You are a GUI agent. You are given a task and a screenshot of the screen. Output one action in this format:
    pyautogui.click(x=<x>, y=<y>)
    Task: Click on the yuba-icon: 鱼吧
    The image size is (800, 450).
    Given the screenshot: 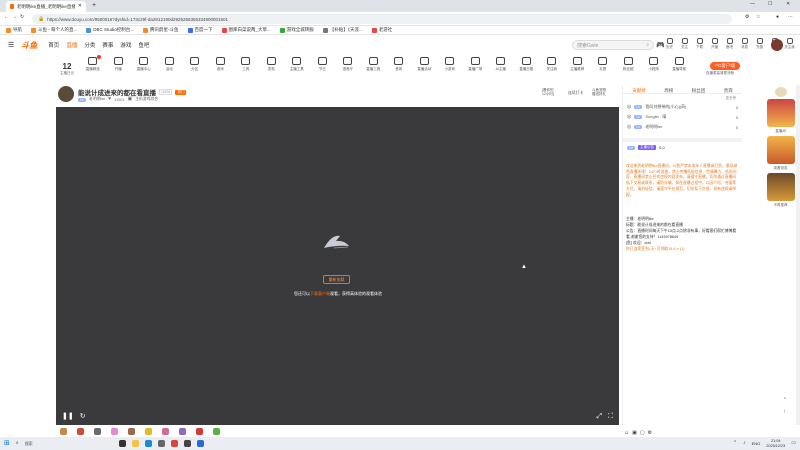 What is the action you would take?
    pyautogui.click(x=729, y=46)
    